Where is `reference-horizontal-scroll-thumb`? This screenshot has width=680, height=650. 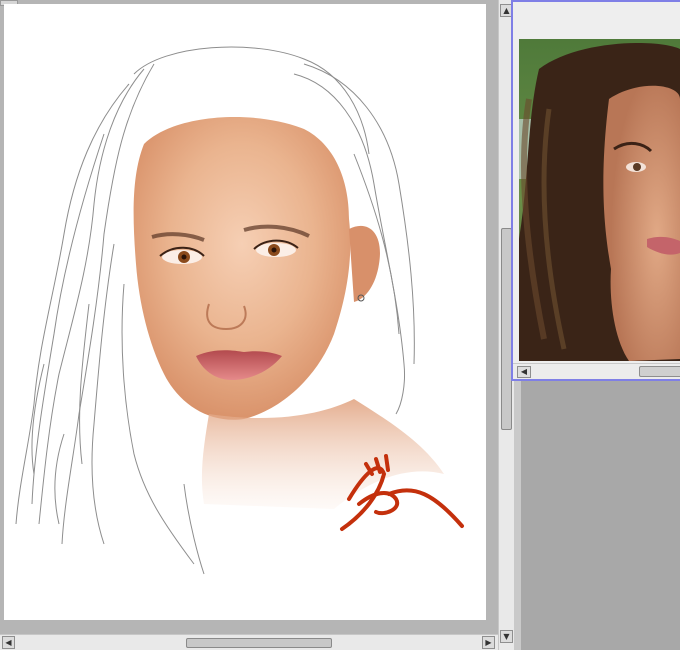
reference-horizontal-scroll-thumb is located at coordinates (659, 371).